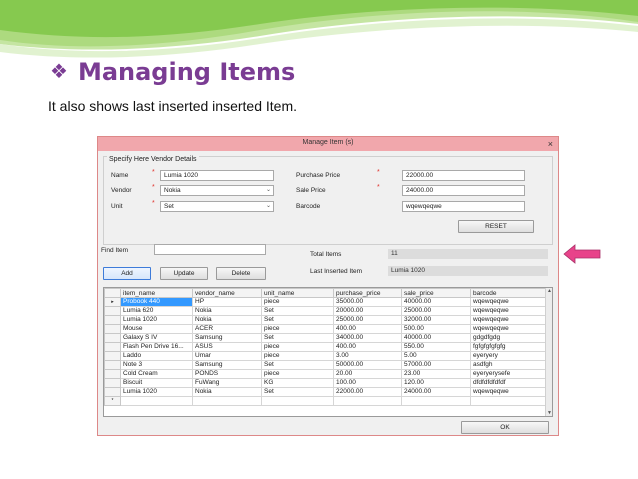 This screenshot has height=479, width=638. I want to click on table-cell: dfdfdfdfdfdf, so click(508, 383).